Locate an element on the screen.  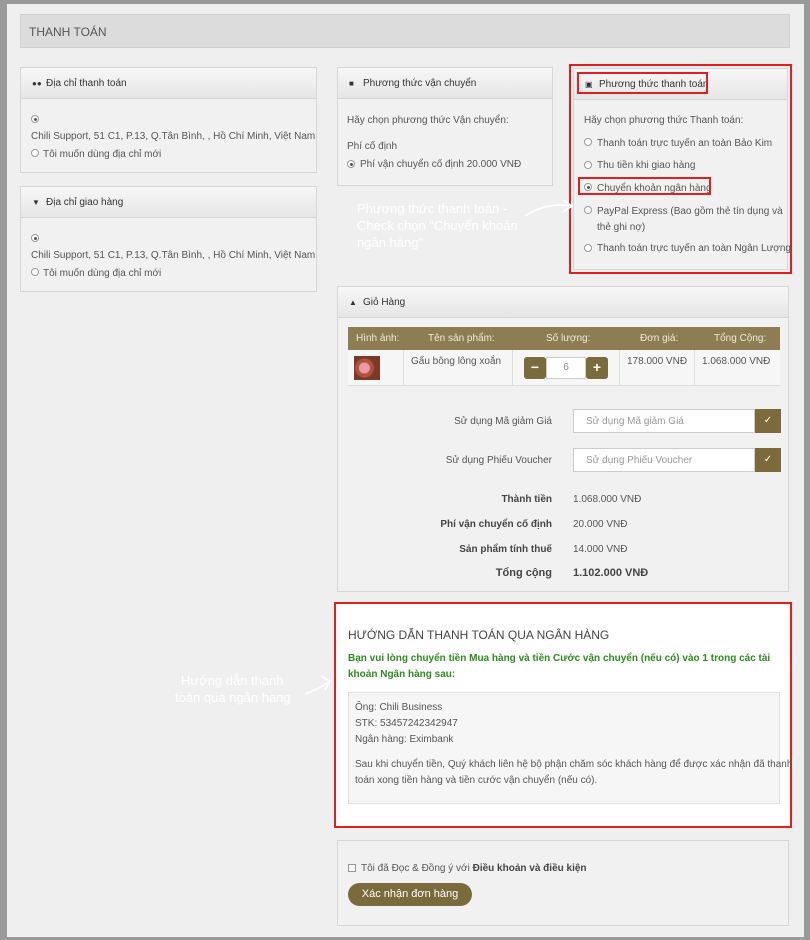
product-name: Gấu bông lông xoắn is located at coordinates (456, 361).